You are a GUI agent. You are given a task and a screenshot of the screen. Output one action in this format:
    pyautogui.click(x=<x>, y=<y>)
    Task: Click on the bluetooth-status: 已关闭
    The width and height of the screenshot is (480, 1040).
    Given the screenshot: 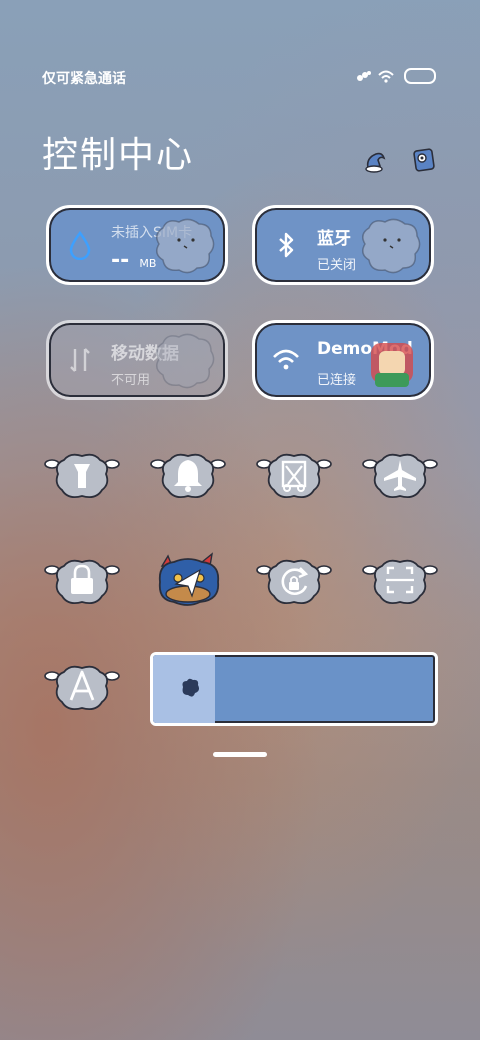 What is the action you would take?
    pyautogui.click(x=337, y=265)
    